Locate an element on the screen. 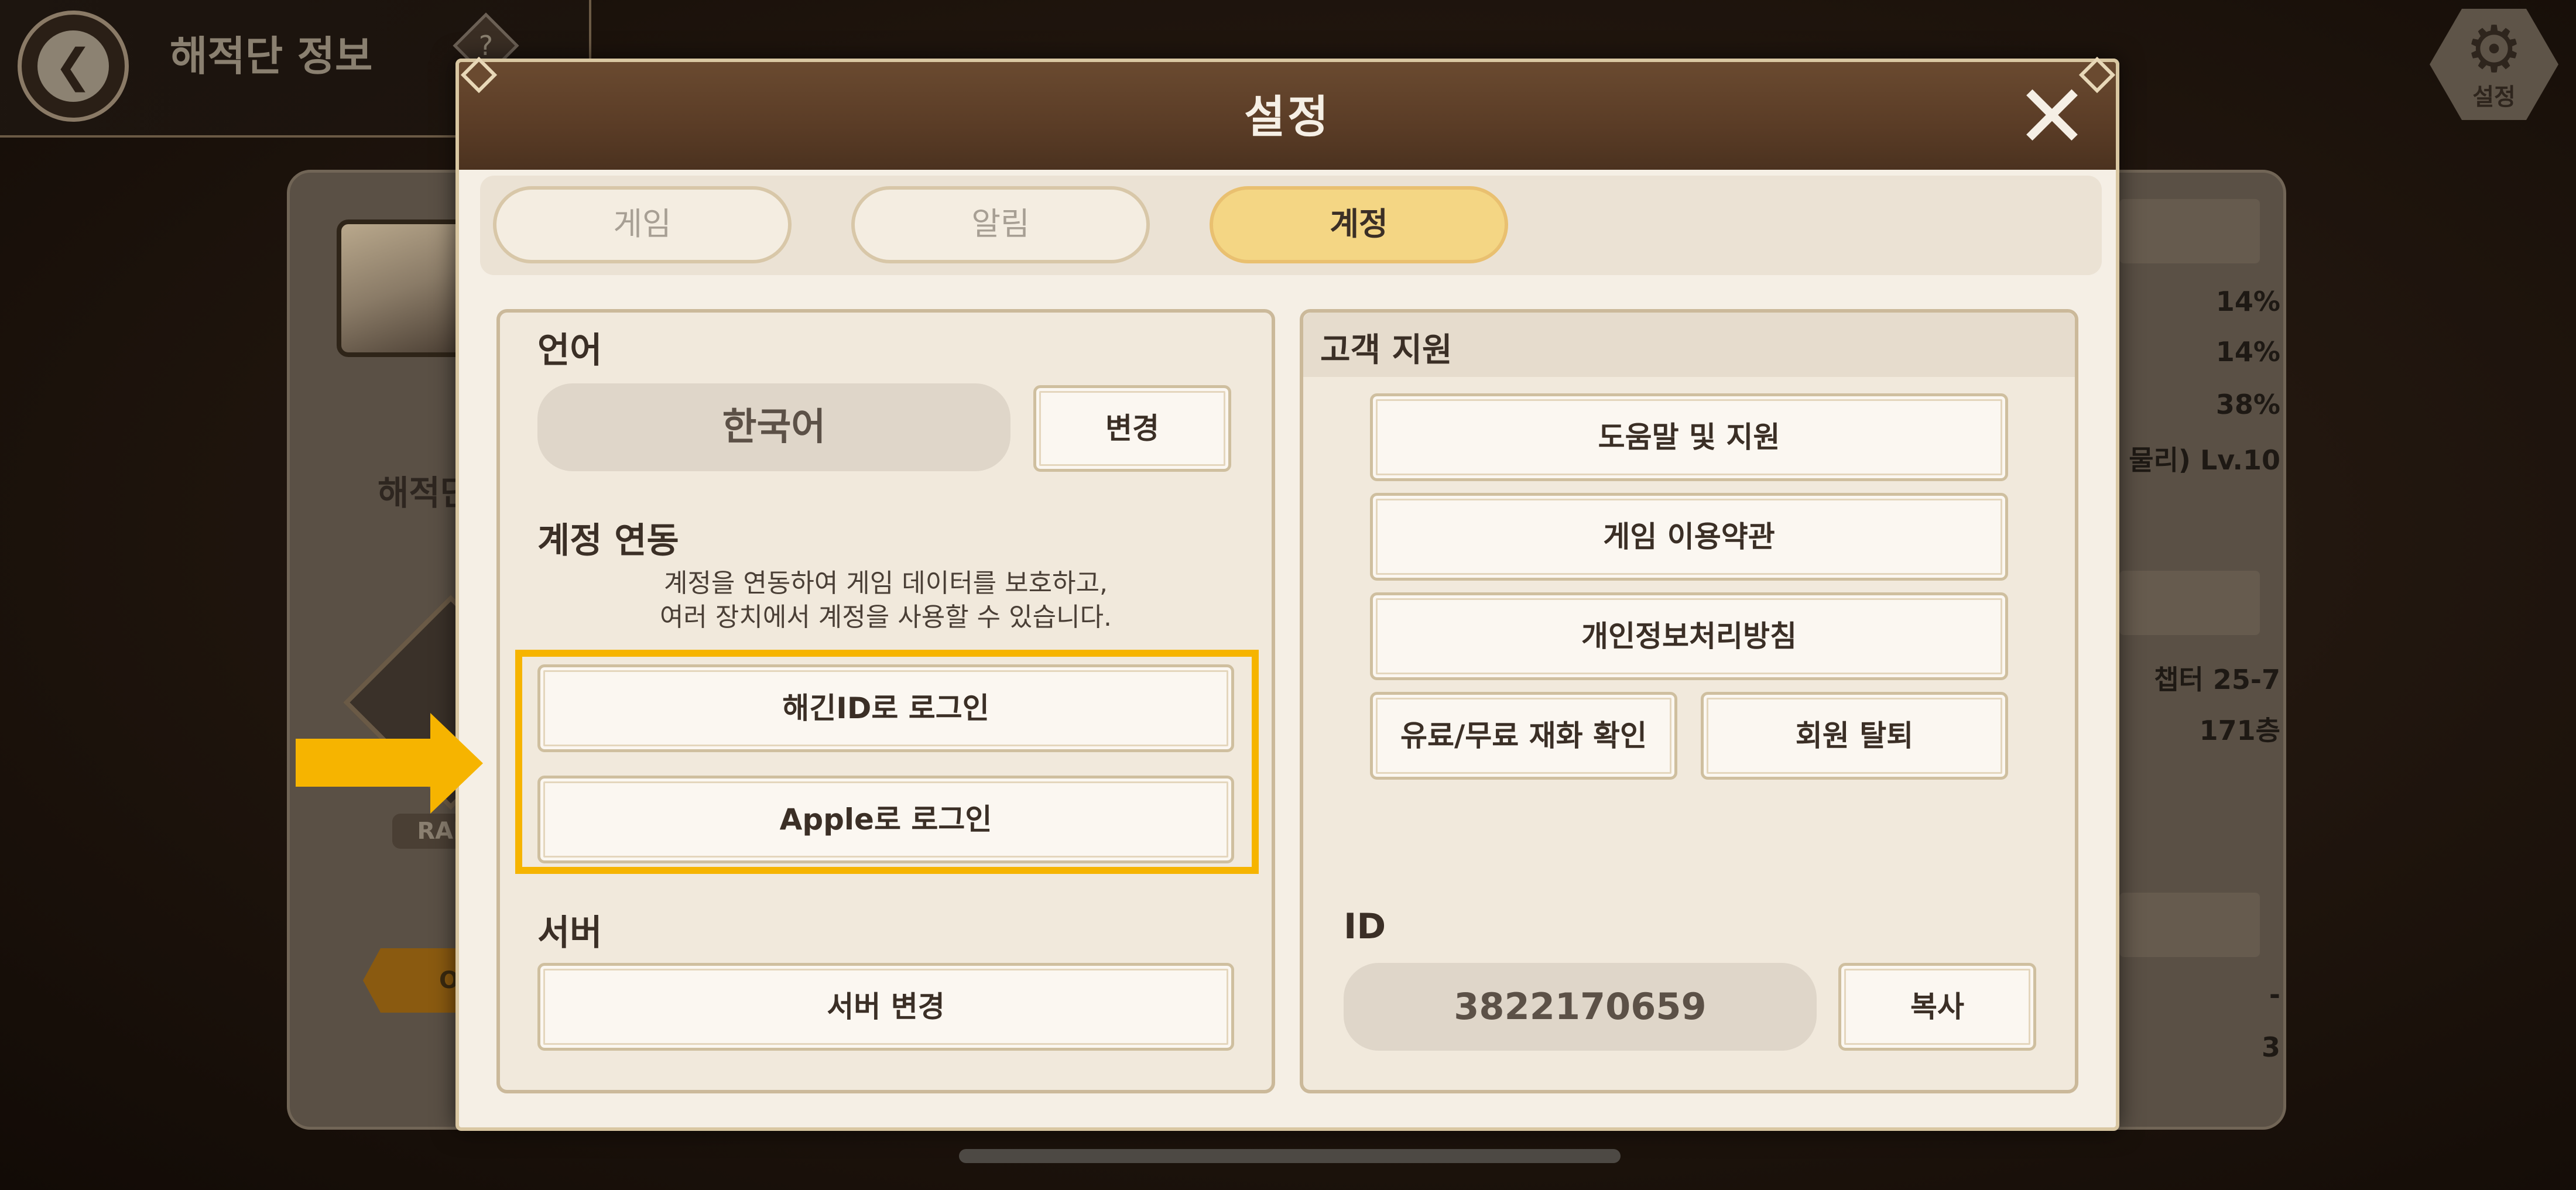 The height and width of the screenshot is (1190, 2576). arrow-right-icon is located at coordinates (456, 763).